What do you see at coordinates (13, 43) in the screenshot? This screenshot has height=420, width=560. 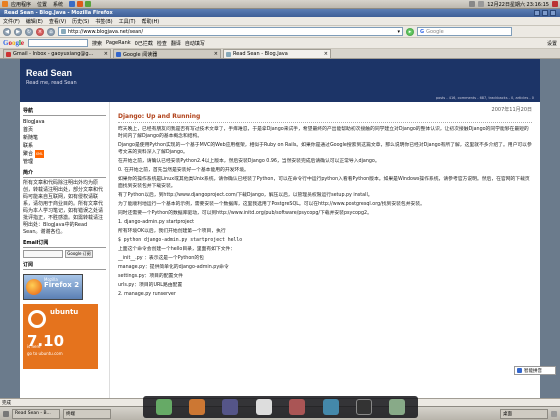 I see `google-toolbar-logo: Google` at bounding box center [13, 43].